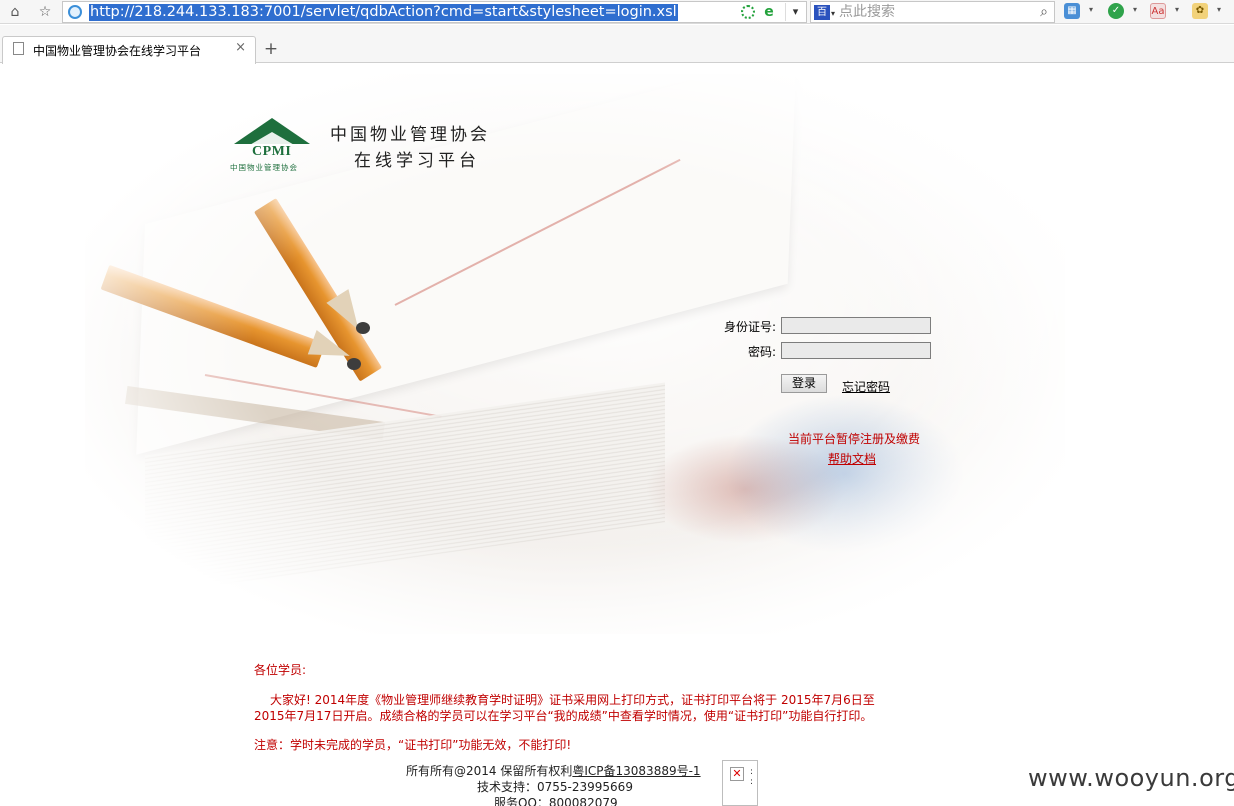 This screenshot has height=806, width=1234. I want to click on close-icon: ×, so click(240, 47).